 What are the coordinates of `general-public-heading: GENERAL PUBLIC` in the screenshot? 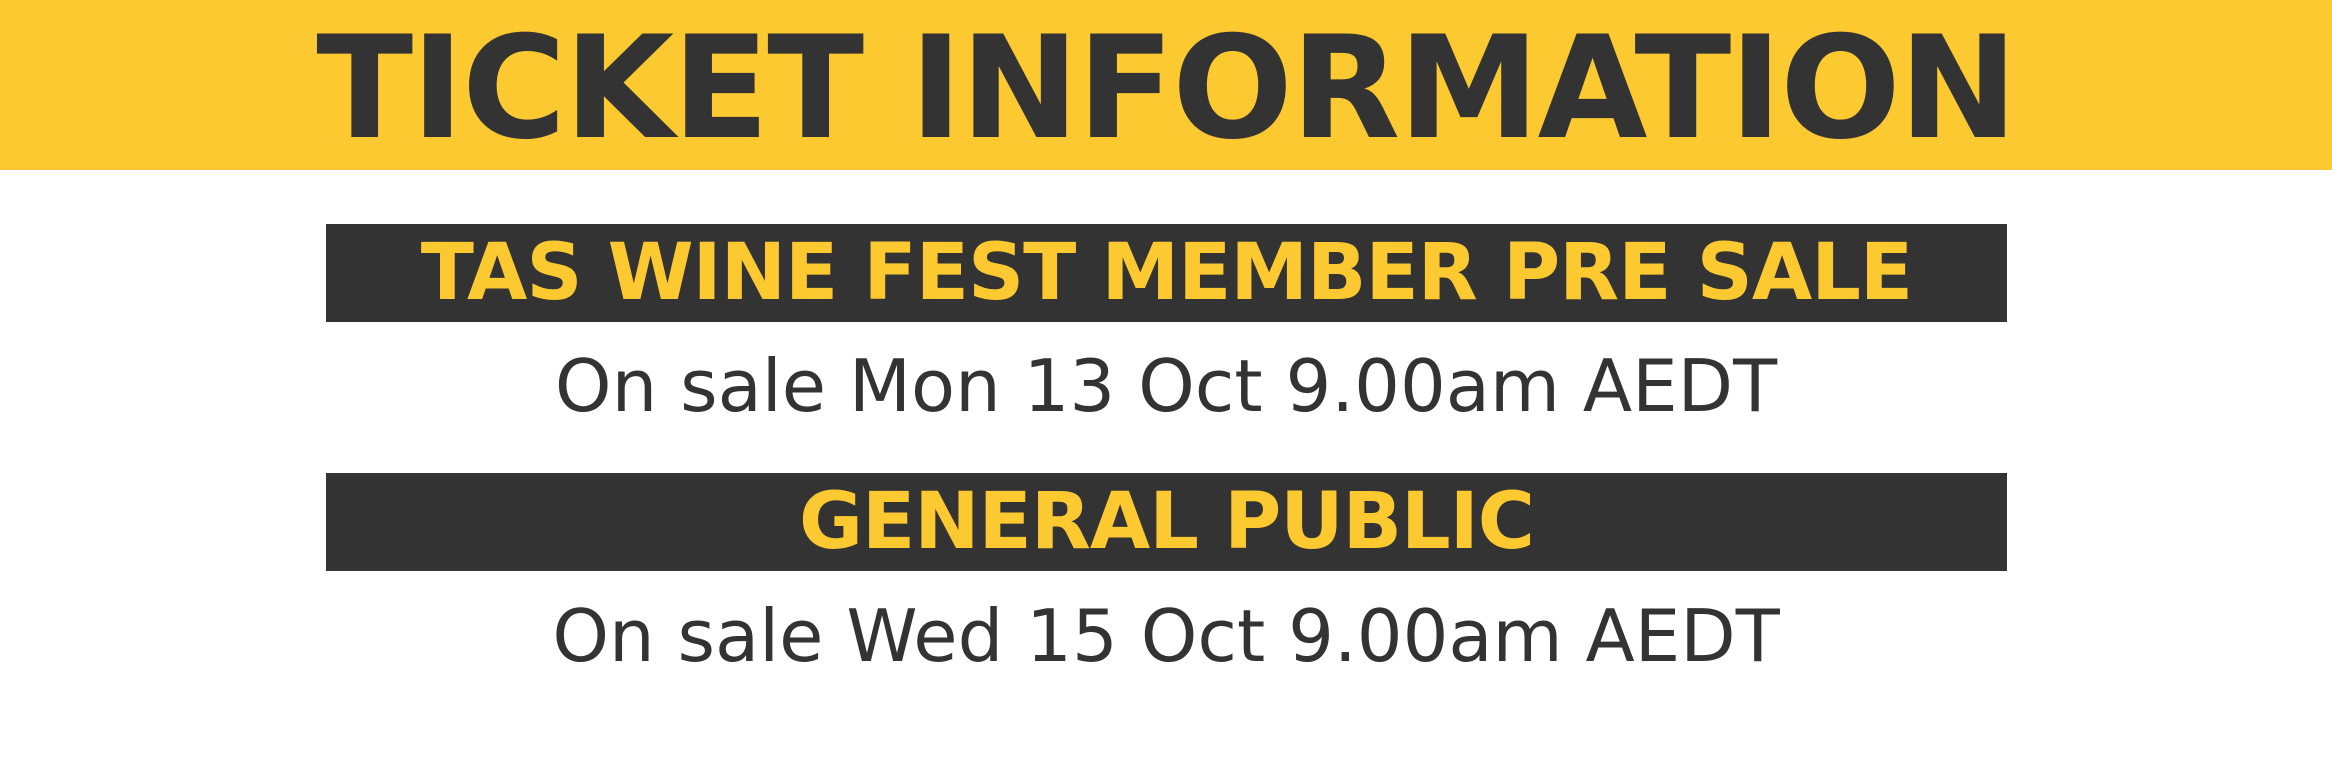 It's located at (1166, 522).